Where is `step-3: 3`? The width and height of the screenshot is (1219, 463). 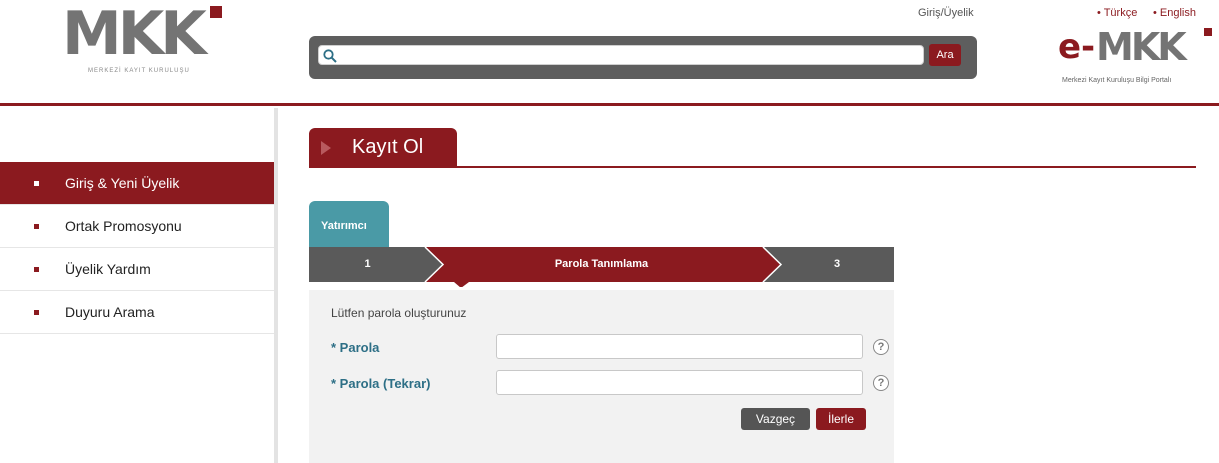
step-3: 3 is located at coordinates (837, 264).